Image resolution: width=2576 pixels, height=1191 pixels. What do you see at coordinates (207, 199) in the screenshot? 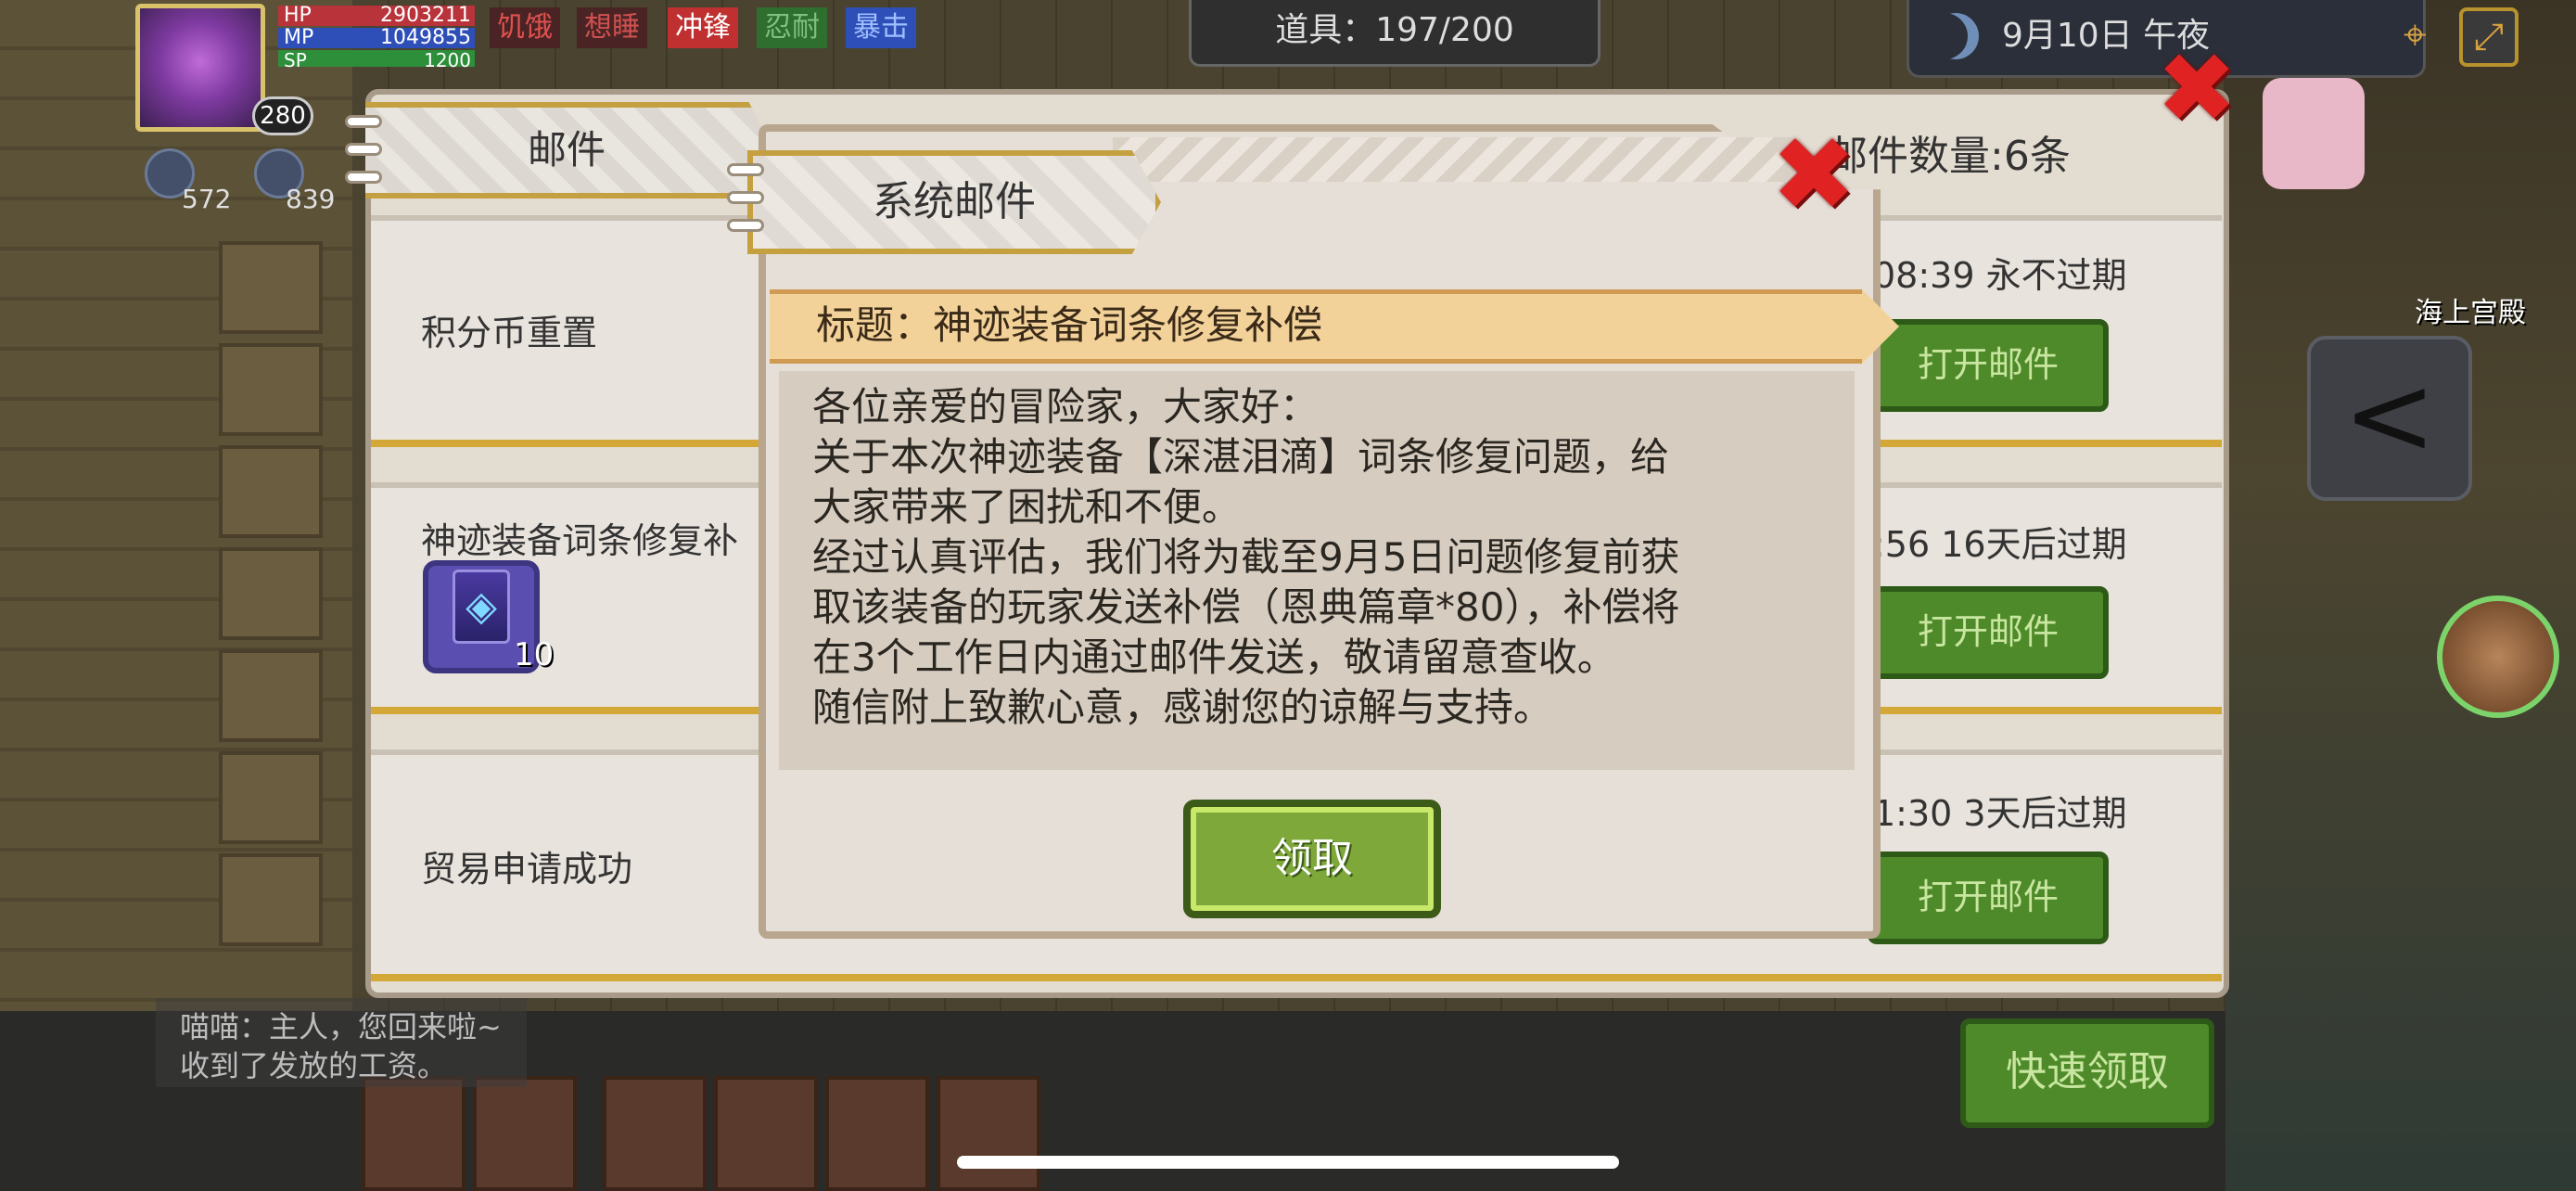
I see `resource-value-1: 572` at bounding box center [207, 199].